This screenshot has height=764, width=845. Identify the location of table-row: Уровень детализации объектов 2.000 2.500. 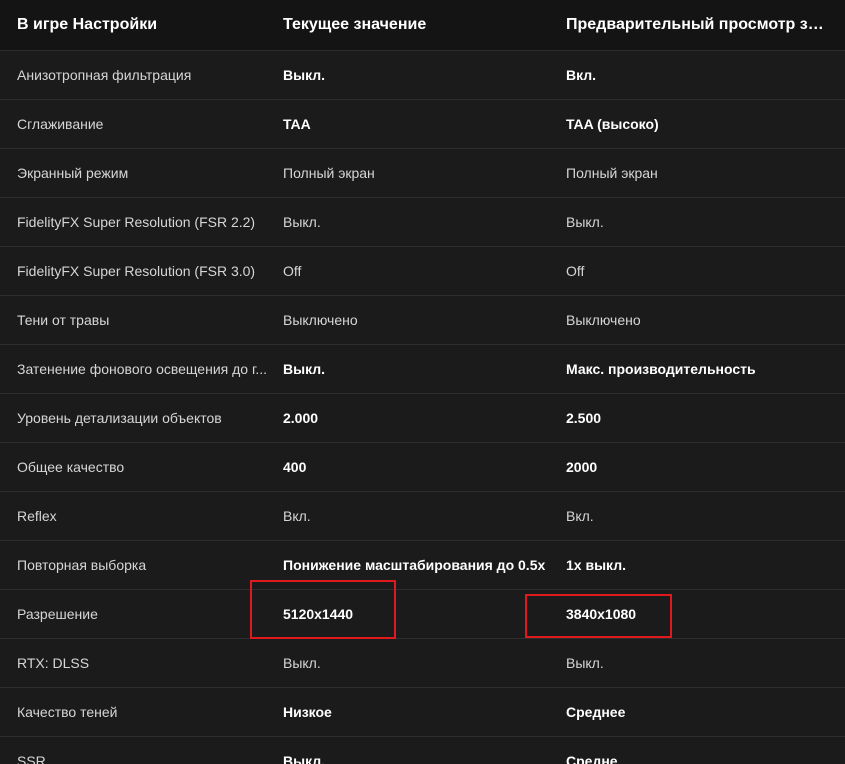
(422, 418).